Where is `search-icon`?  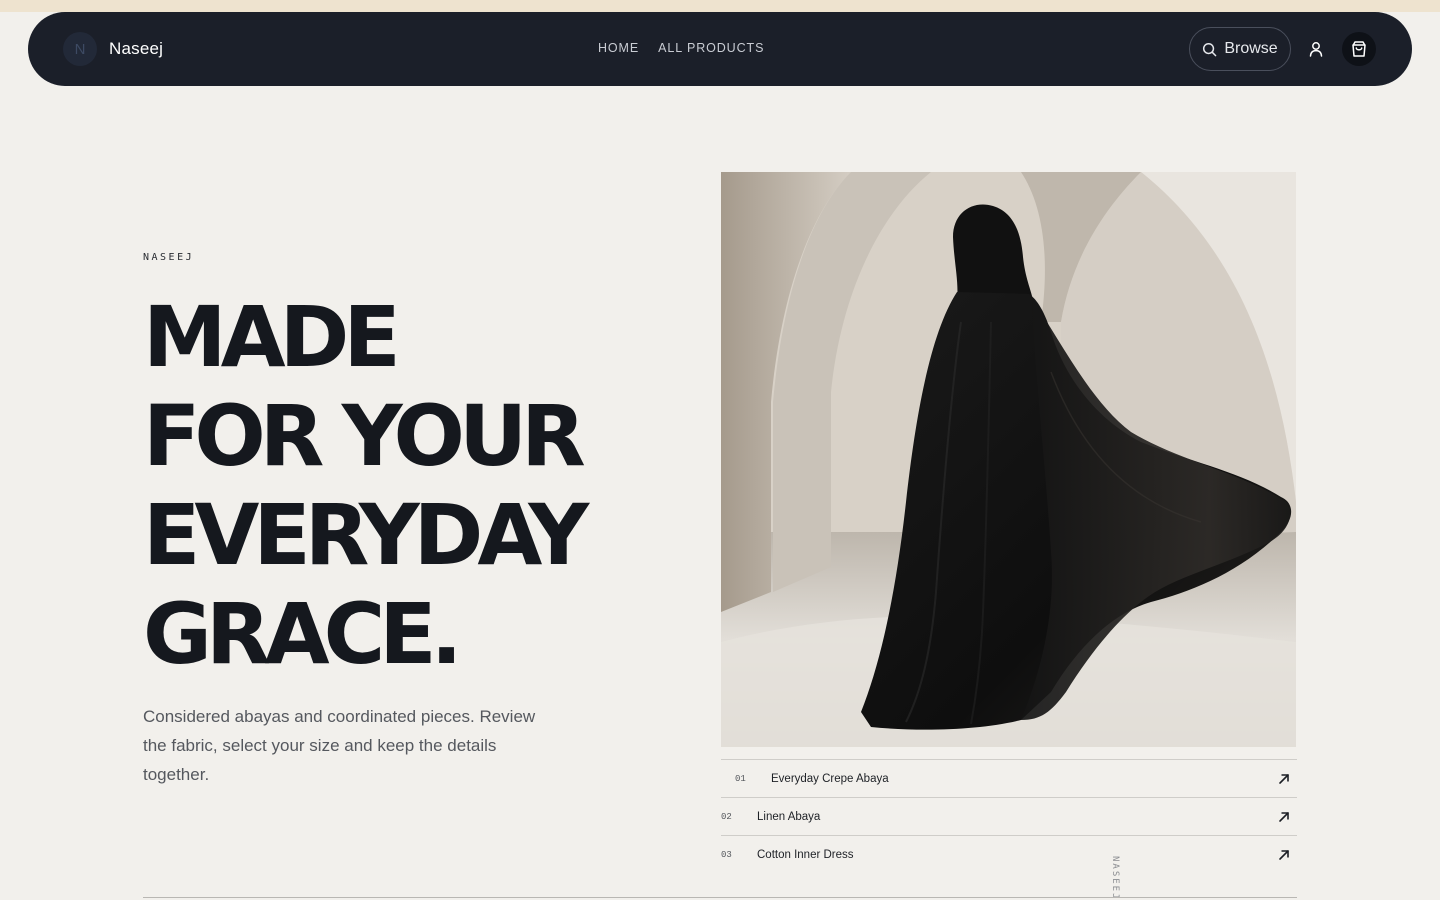 search-icon is located at coordinates (1209, 49).